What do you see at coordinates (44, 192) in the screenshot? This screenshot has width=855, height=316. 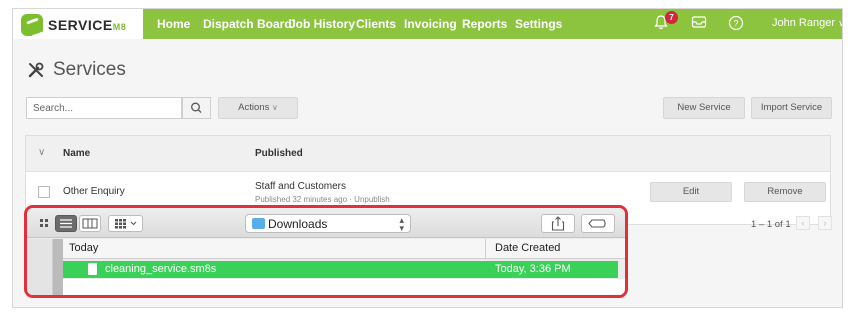 I see `row-checkbox` at bounding box center [44, 192].